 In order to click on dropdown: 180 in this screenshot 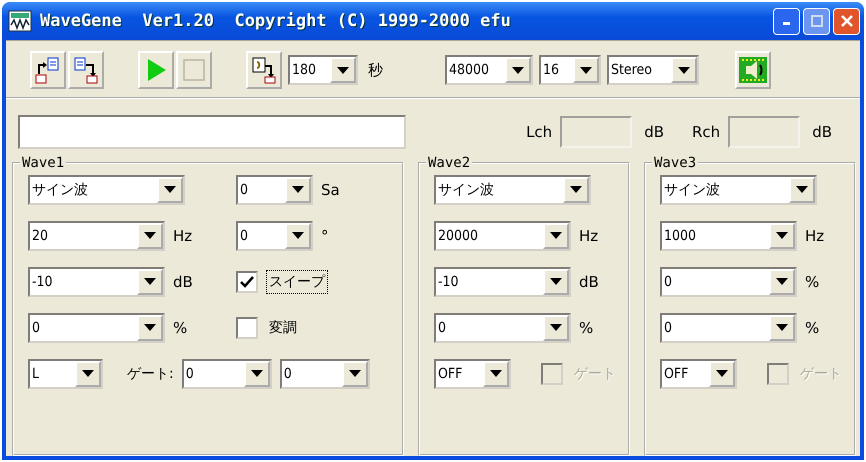, I will do `click(323, 70)`.